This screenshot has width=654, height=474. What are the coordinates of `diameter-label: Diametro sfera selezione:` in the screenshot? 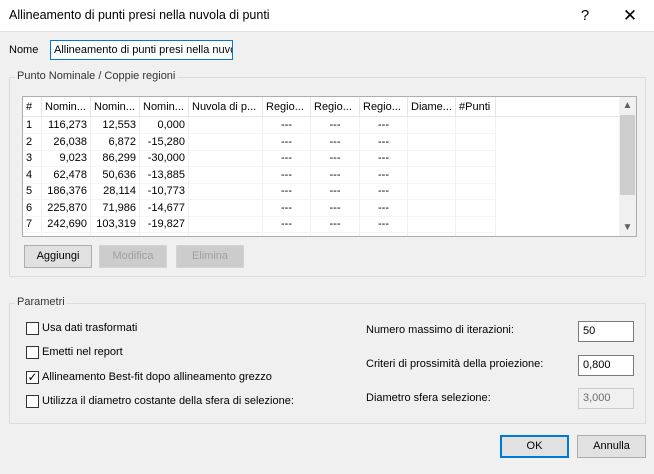 It's located at (428, 398).